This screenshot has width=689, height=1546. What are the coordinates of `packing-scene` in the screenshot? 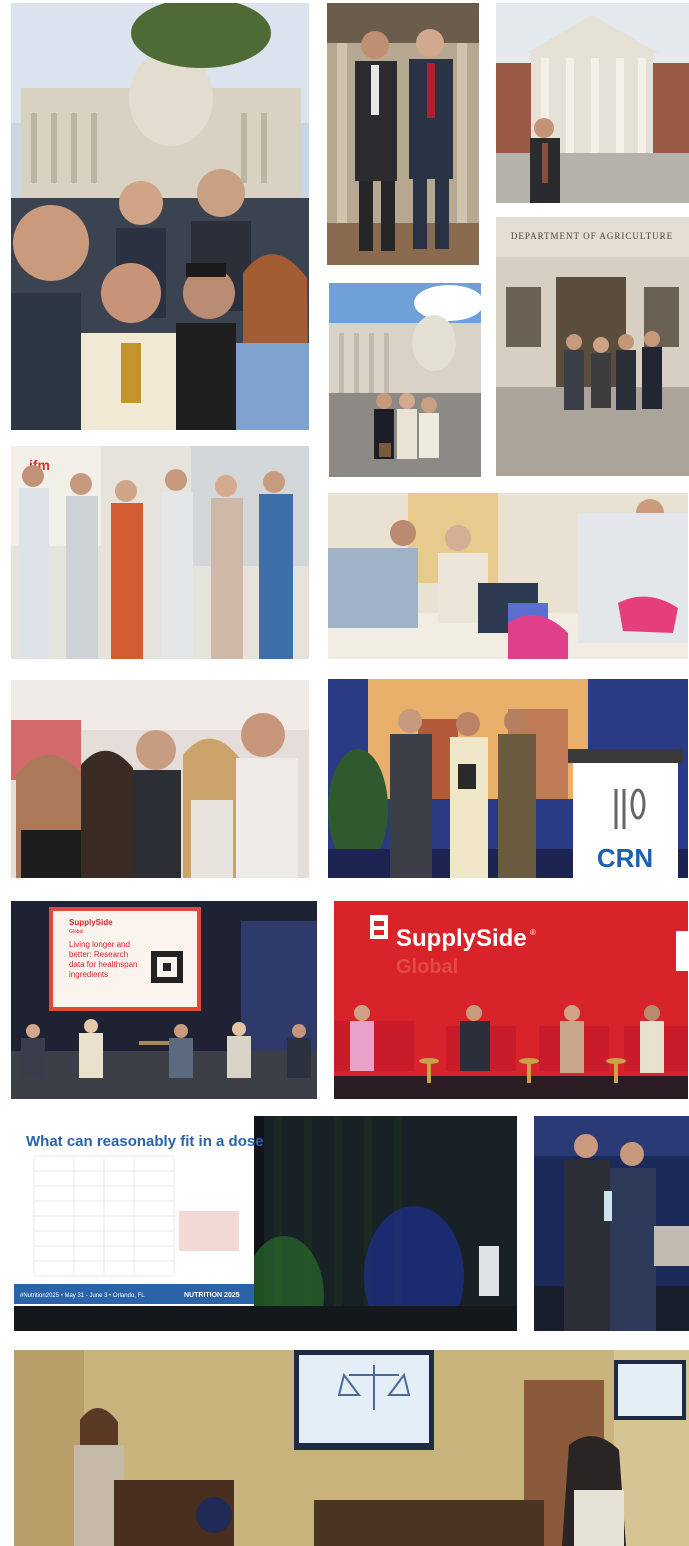 It's located at (508, 576).